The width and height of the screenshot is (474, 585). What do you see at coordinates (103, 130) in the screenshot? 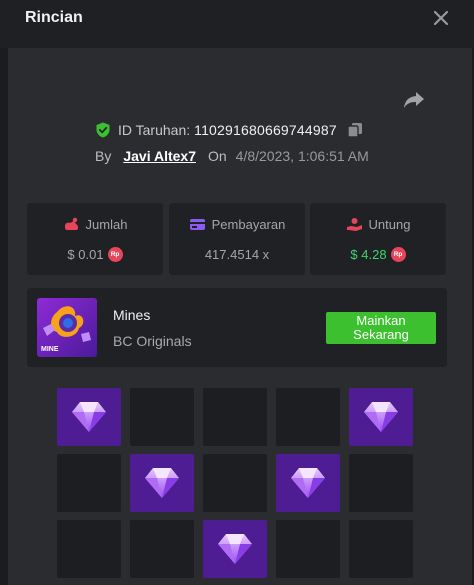
I see `verified-shield-icon` at bounding box center [103, 130].